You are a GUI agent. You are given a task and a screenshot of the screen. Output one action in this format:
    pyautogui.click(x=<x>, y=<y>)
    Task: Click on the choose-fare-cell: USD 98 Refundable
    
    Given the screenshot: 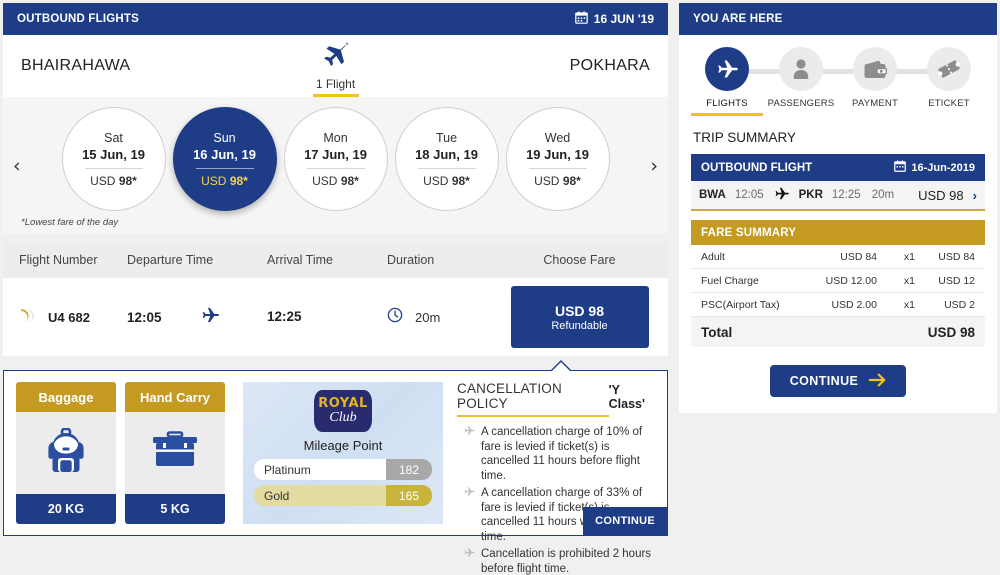 What is the action you would take?
    pyautogui.click(x=579, y=317)
    